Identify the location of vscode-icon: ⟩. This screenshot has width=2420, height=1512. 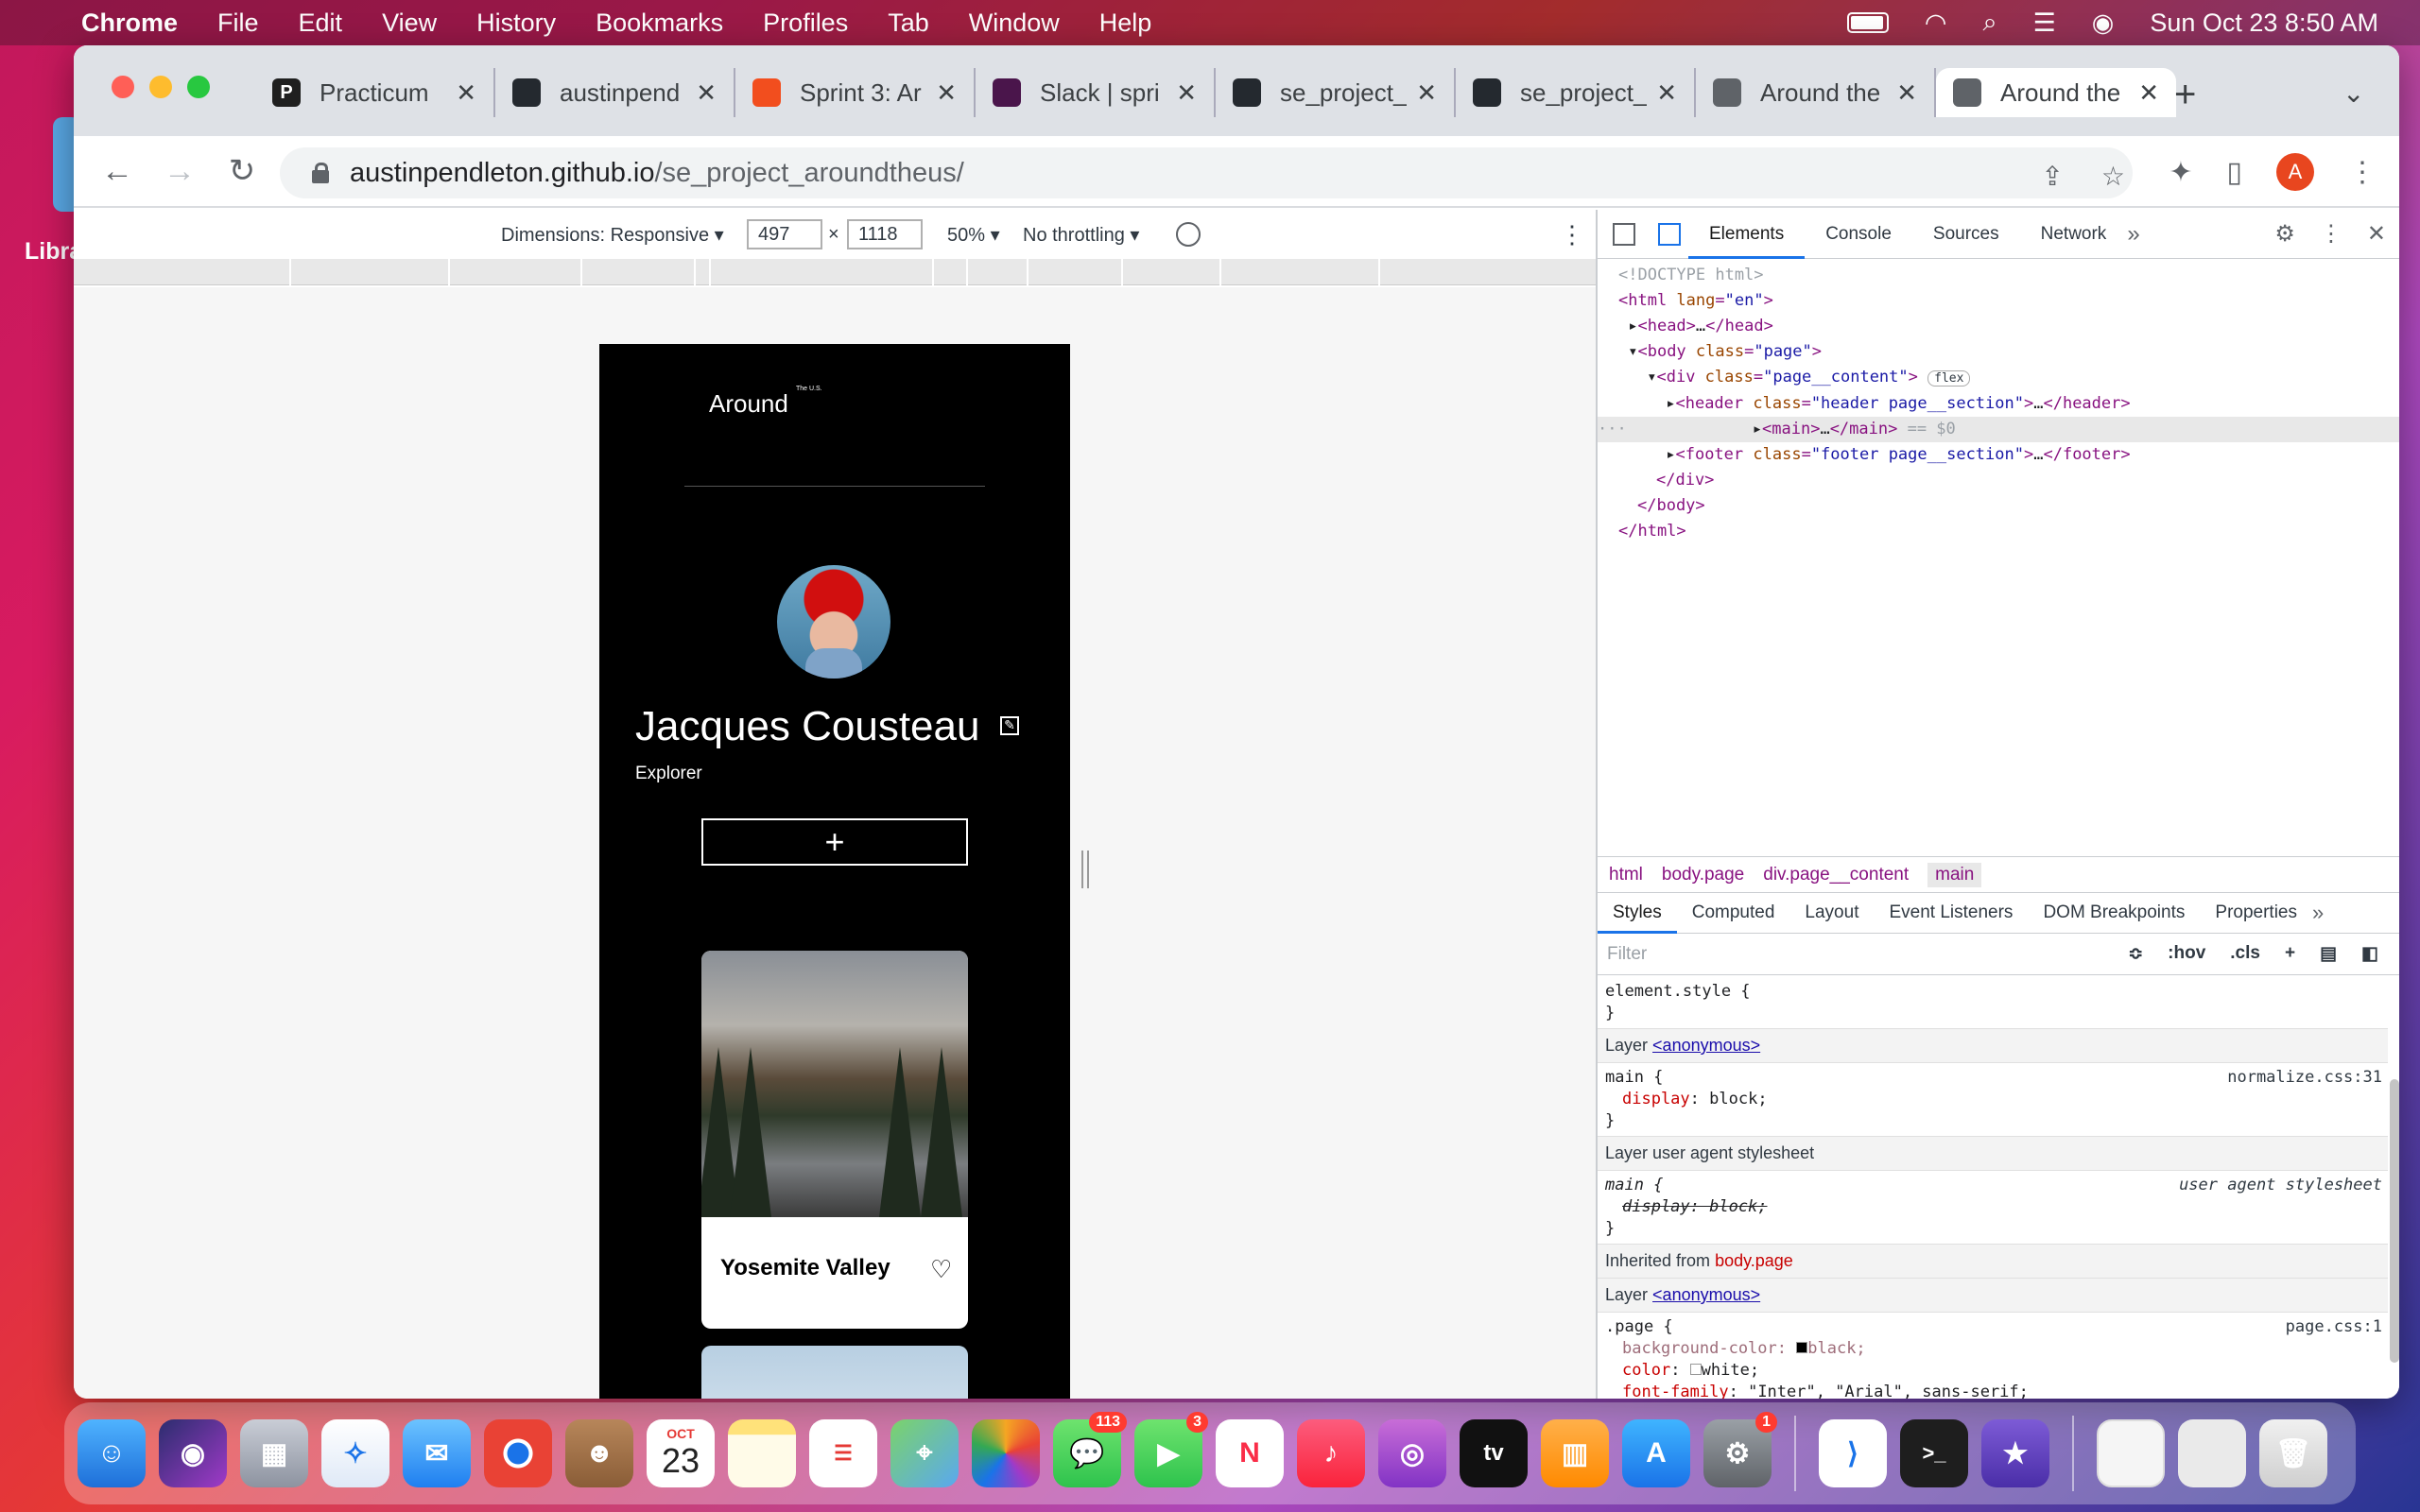
(1853, 1453).